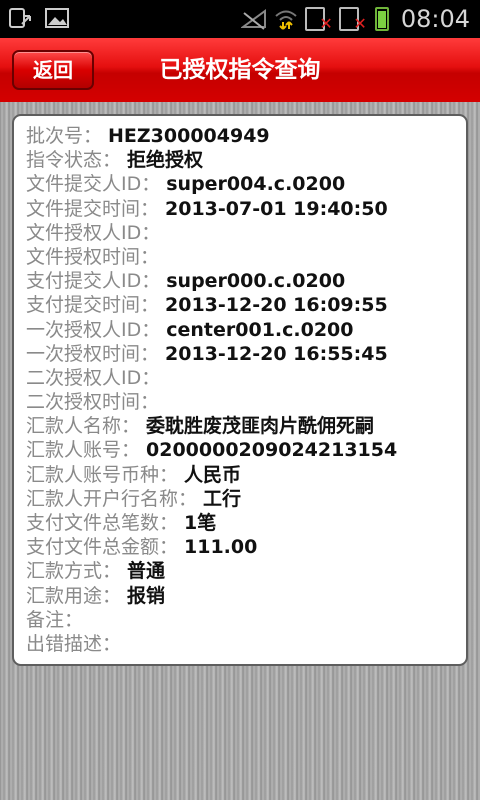 The image size is (480, 800). I want to click on detail-value: 111.00, so click(221, 547).